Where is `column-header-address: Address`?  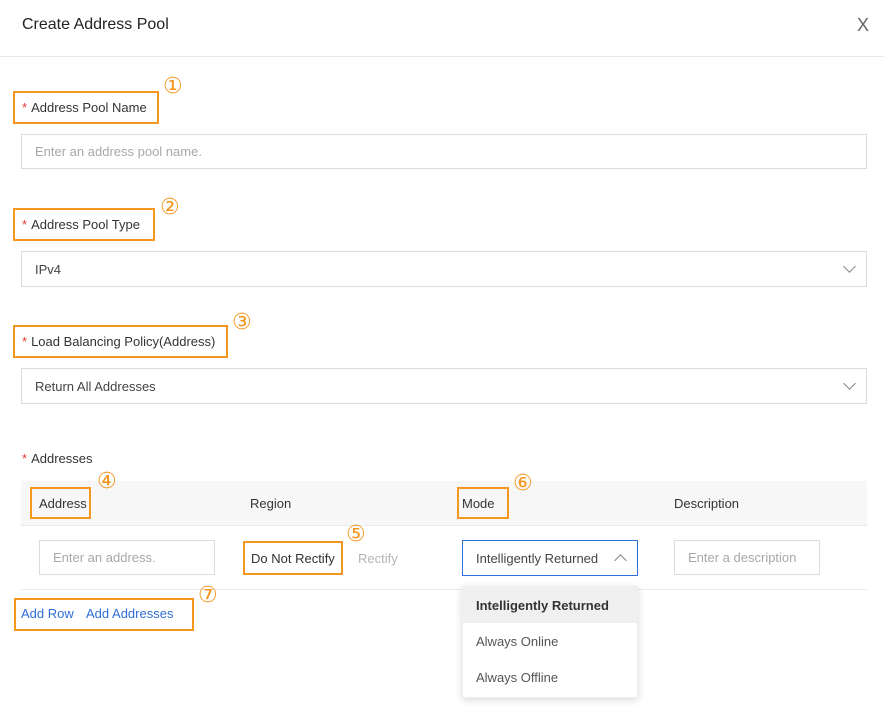 column-header-address: Address is located at coordinates (63, 503).